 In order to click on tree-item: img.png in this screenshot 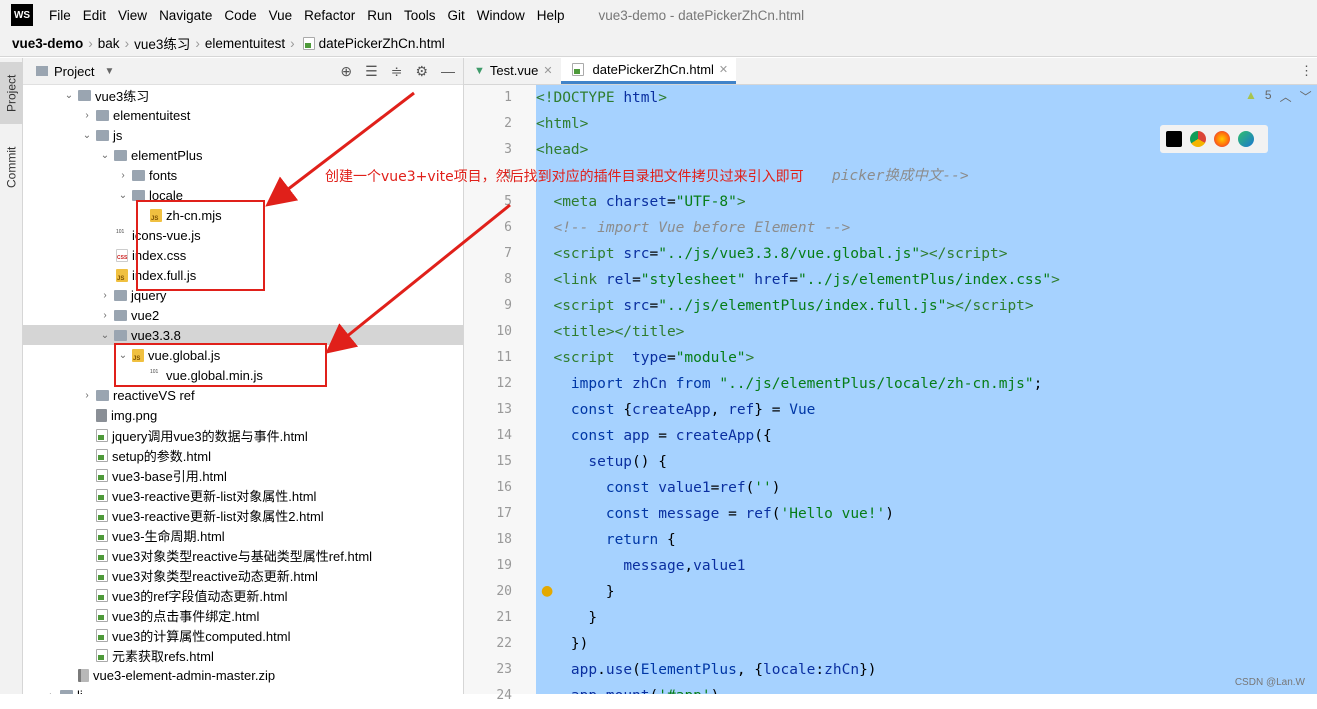, I will do `click(243, 415)`.